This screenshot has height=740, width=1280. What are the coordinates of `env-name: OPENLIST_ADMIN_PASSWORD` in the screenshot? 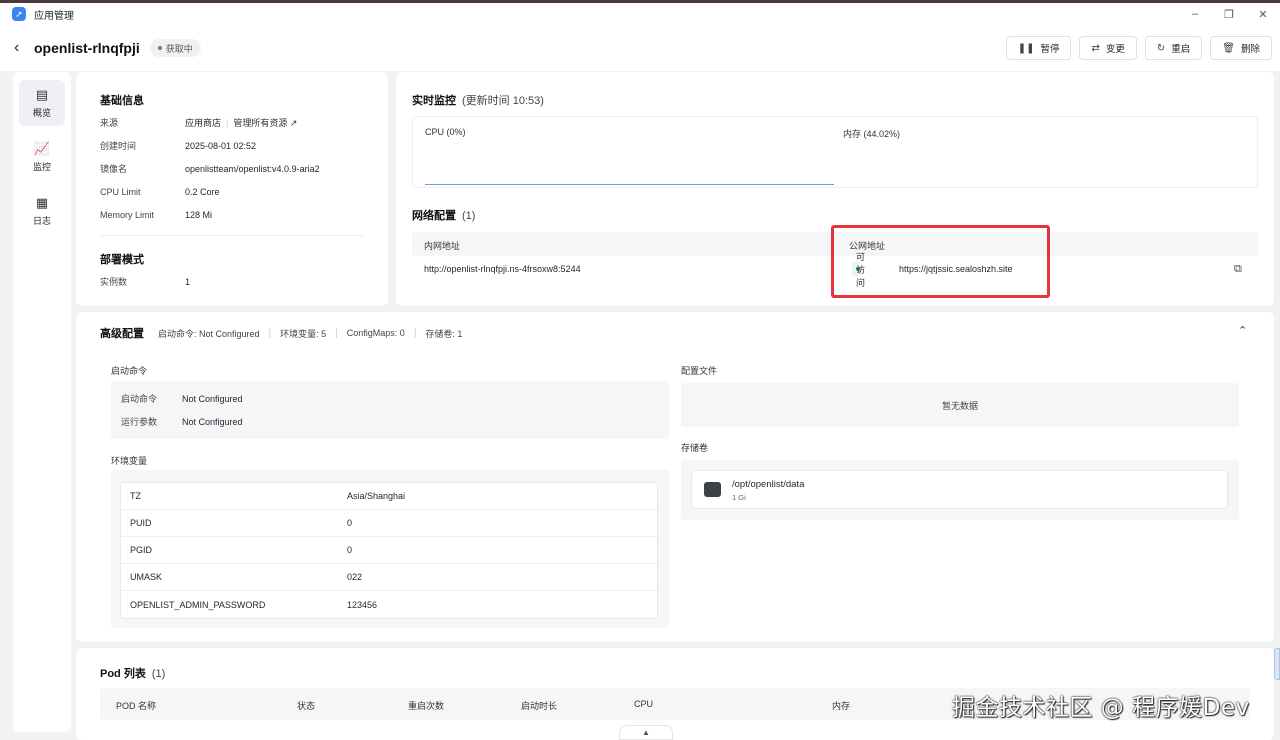 It's located at (198, 604).